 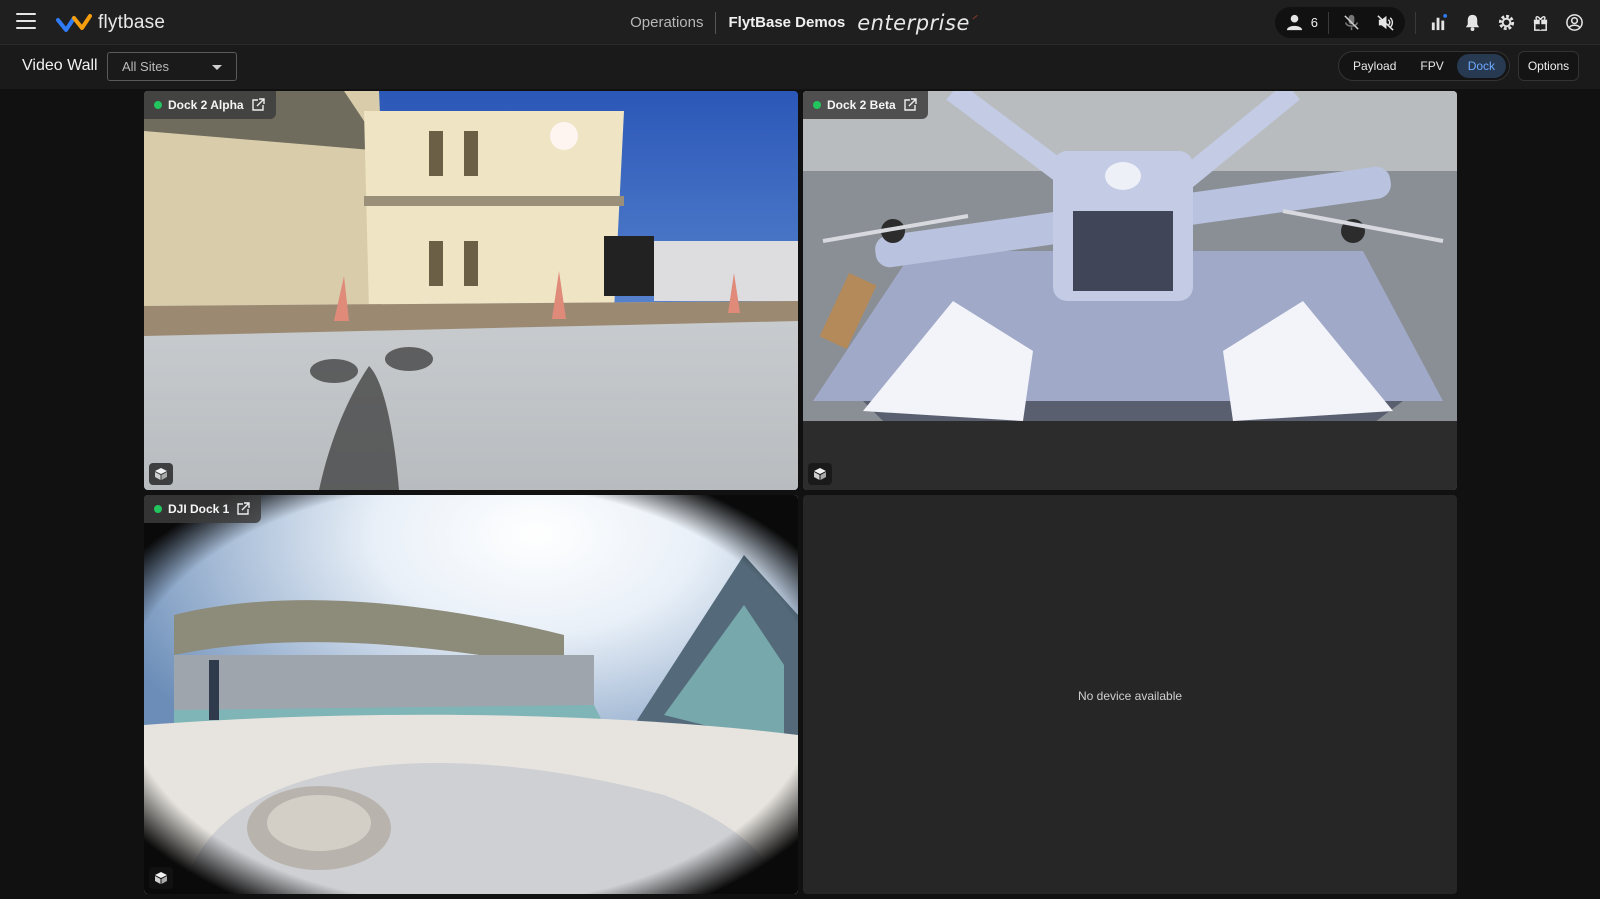 What do you see at coordinates (1438, 23) in the screenshot?
I see `analytics-icon` at bounding box center [1438, 23].